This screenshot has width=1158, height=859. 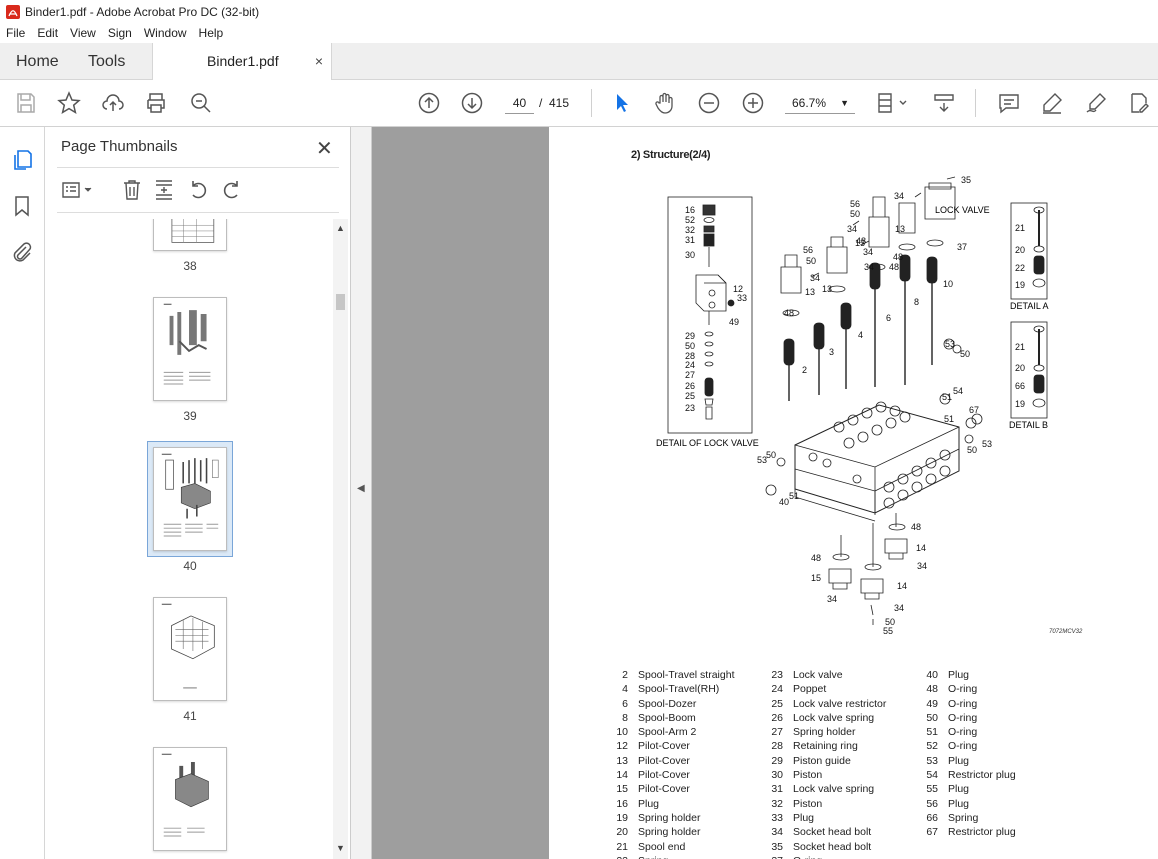 I want to click on hand-tool-icon, so click(x=665, y=103).